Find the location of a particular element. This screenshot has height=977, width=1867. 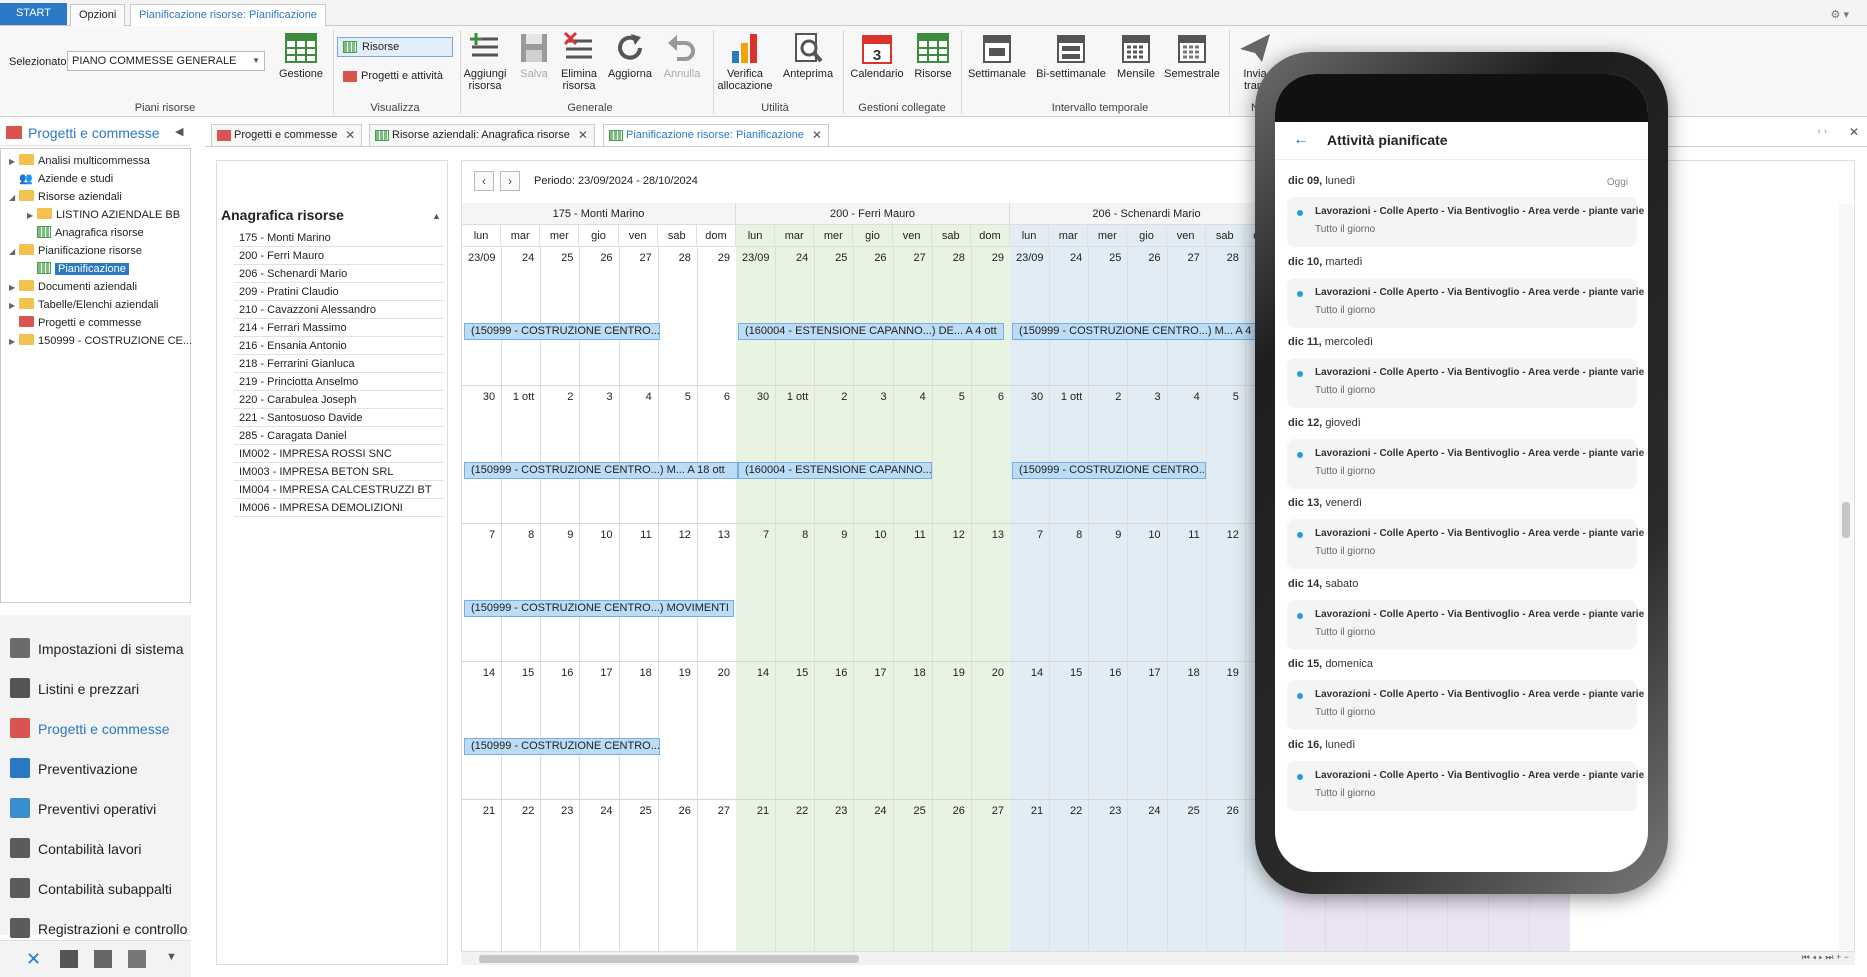

resource-row: 221 - Santosuoso Davide is located at coordinates (339, 418).